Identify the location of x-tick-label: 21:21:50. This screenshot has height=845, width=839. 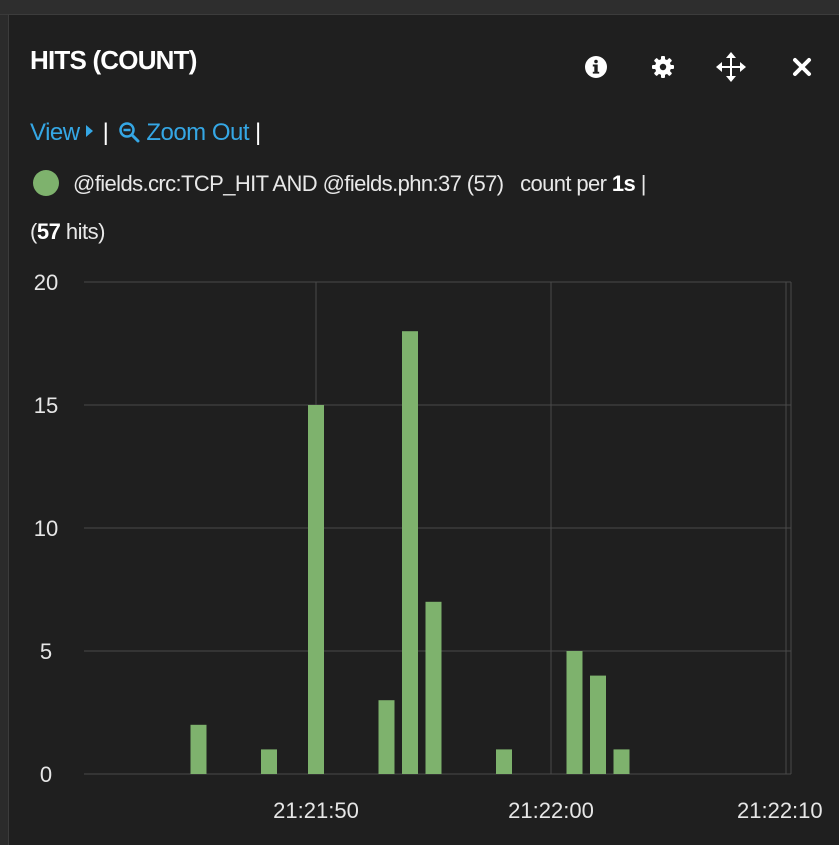
(316, 810).